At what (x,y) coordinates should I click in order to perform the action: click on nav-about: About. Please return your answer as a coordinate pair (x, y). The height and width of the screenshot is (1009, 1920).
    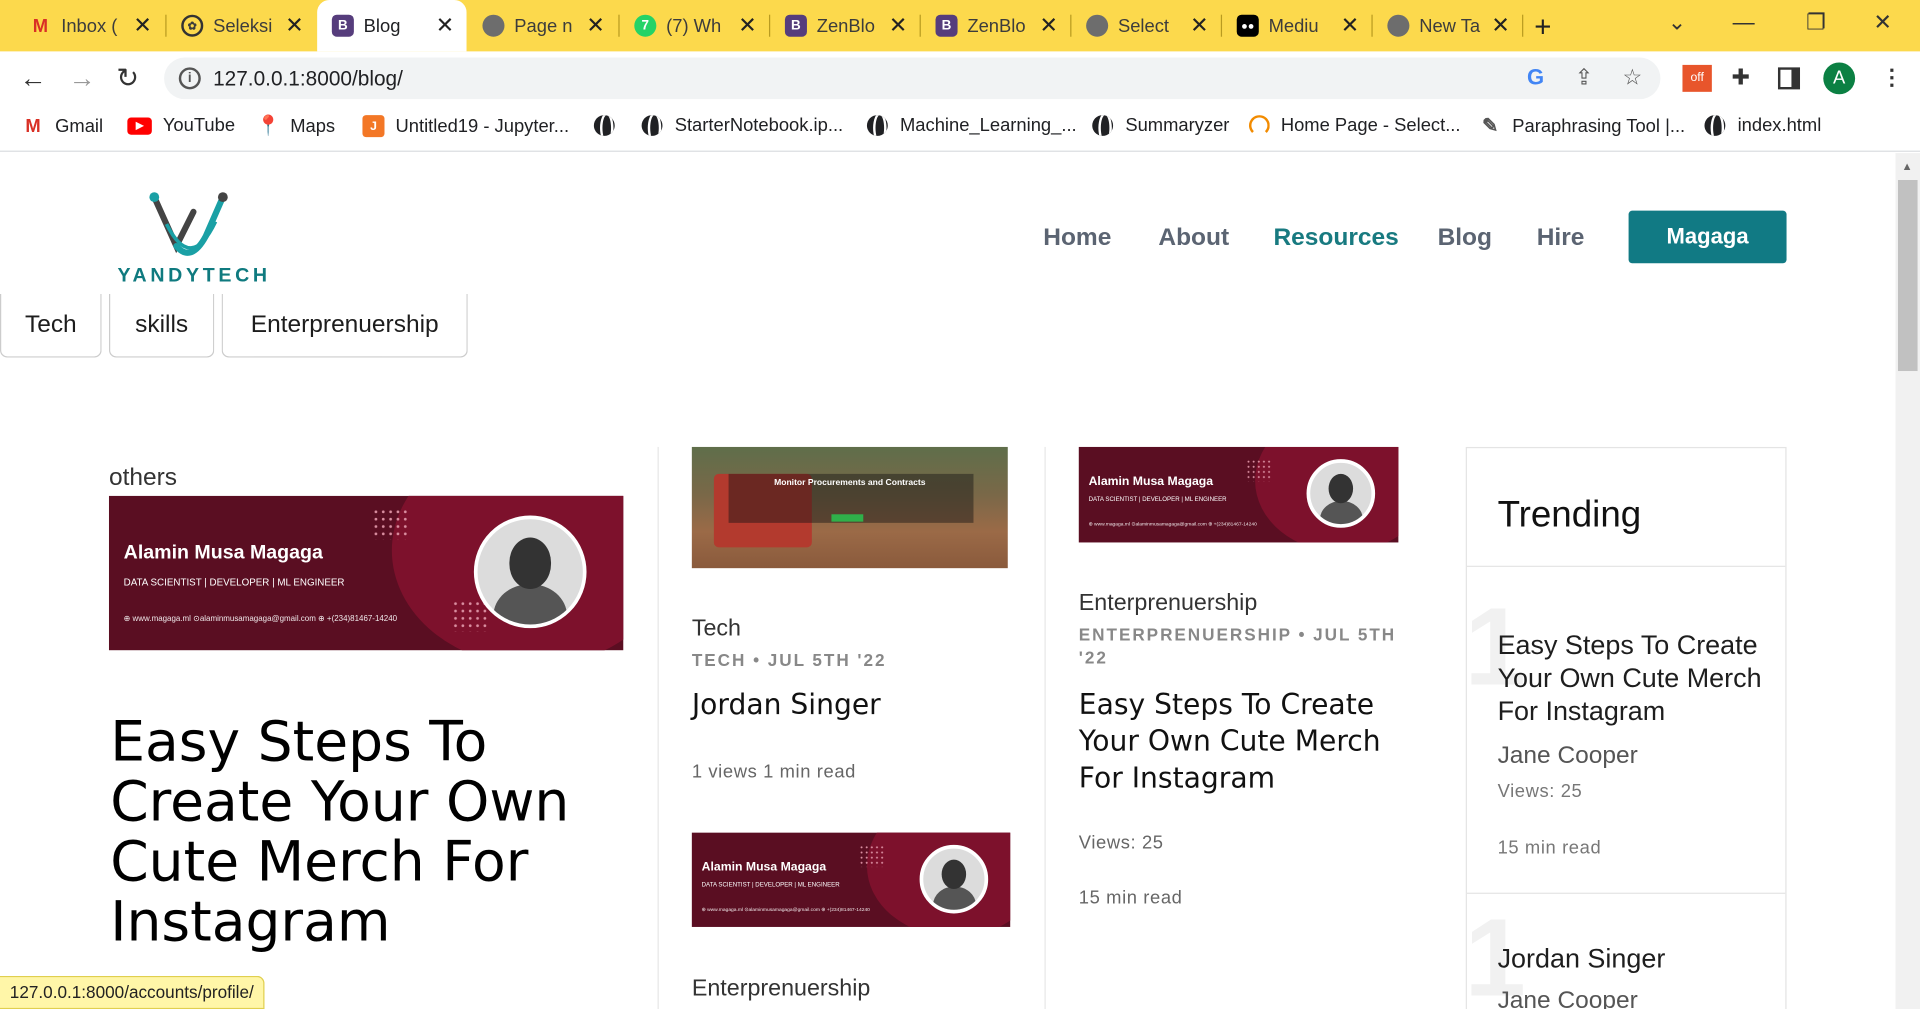
    Looking at the image, I should click on (1193, 238).